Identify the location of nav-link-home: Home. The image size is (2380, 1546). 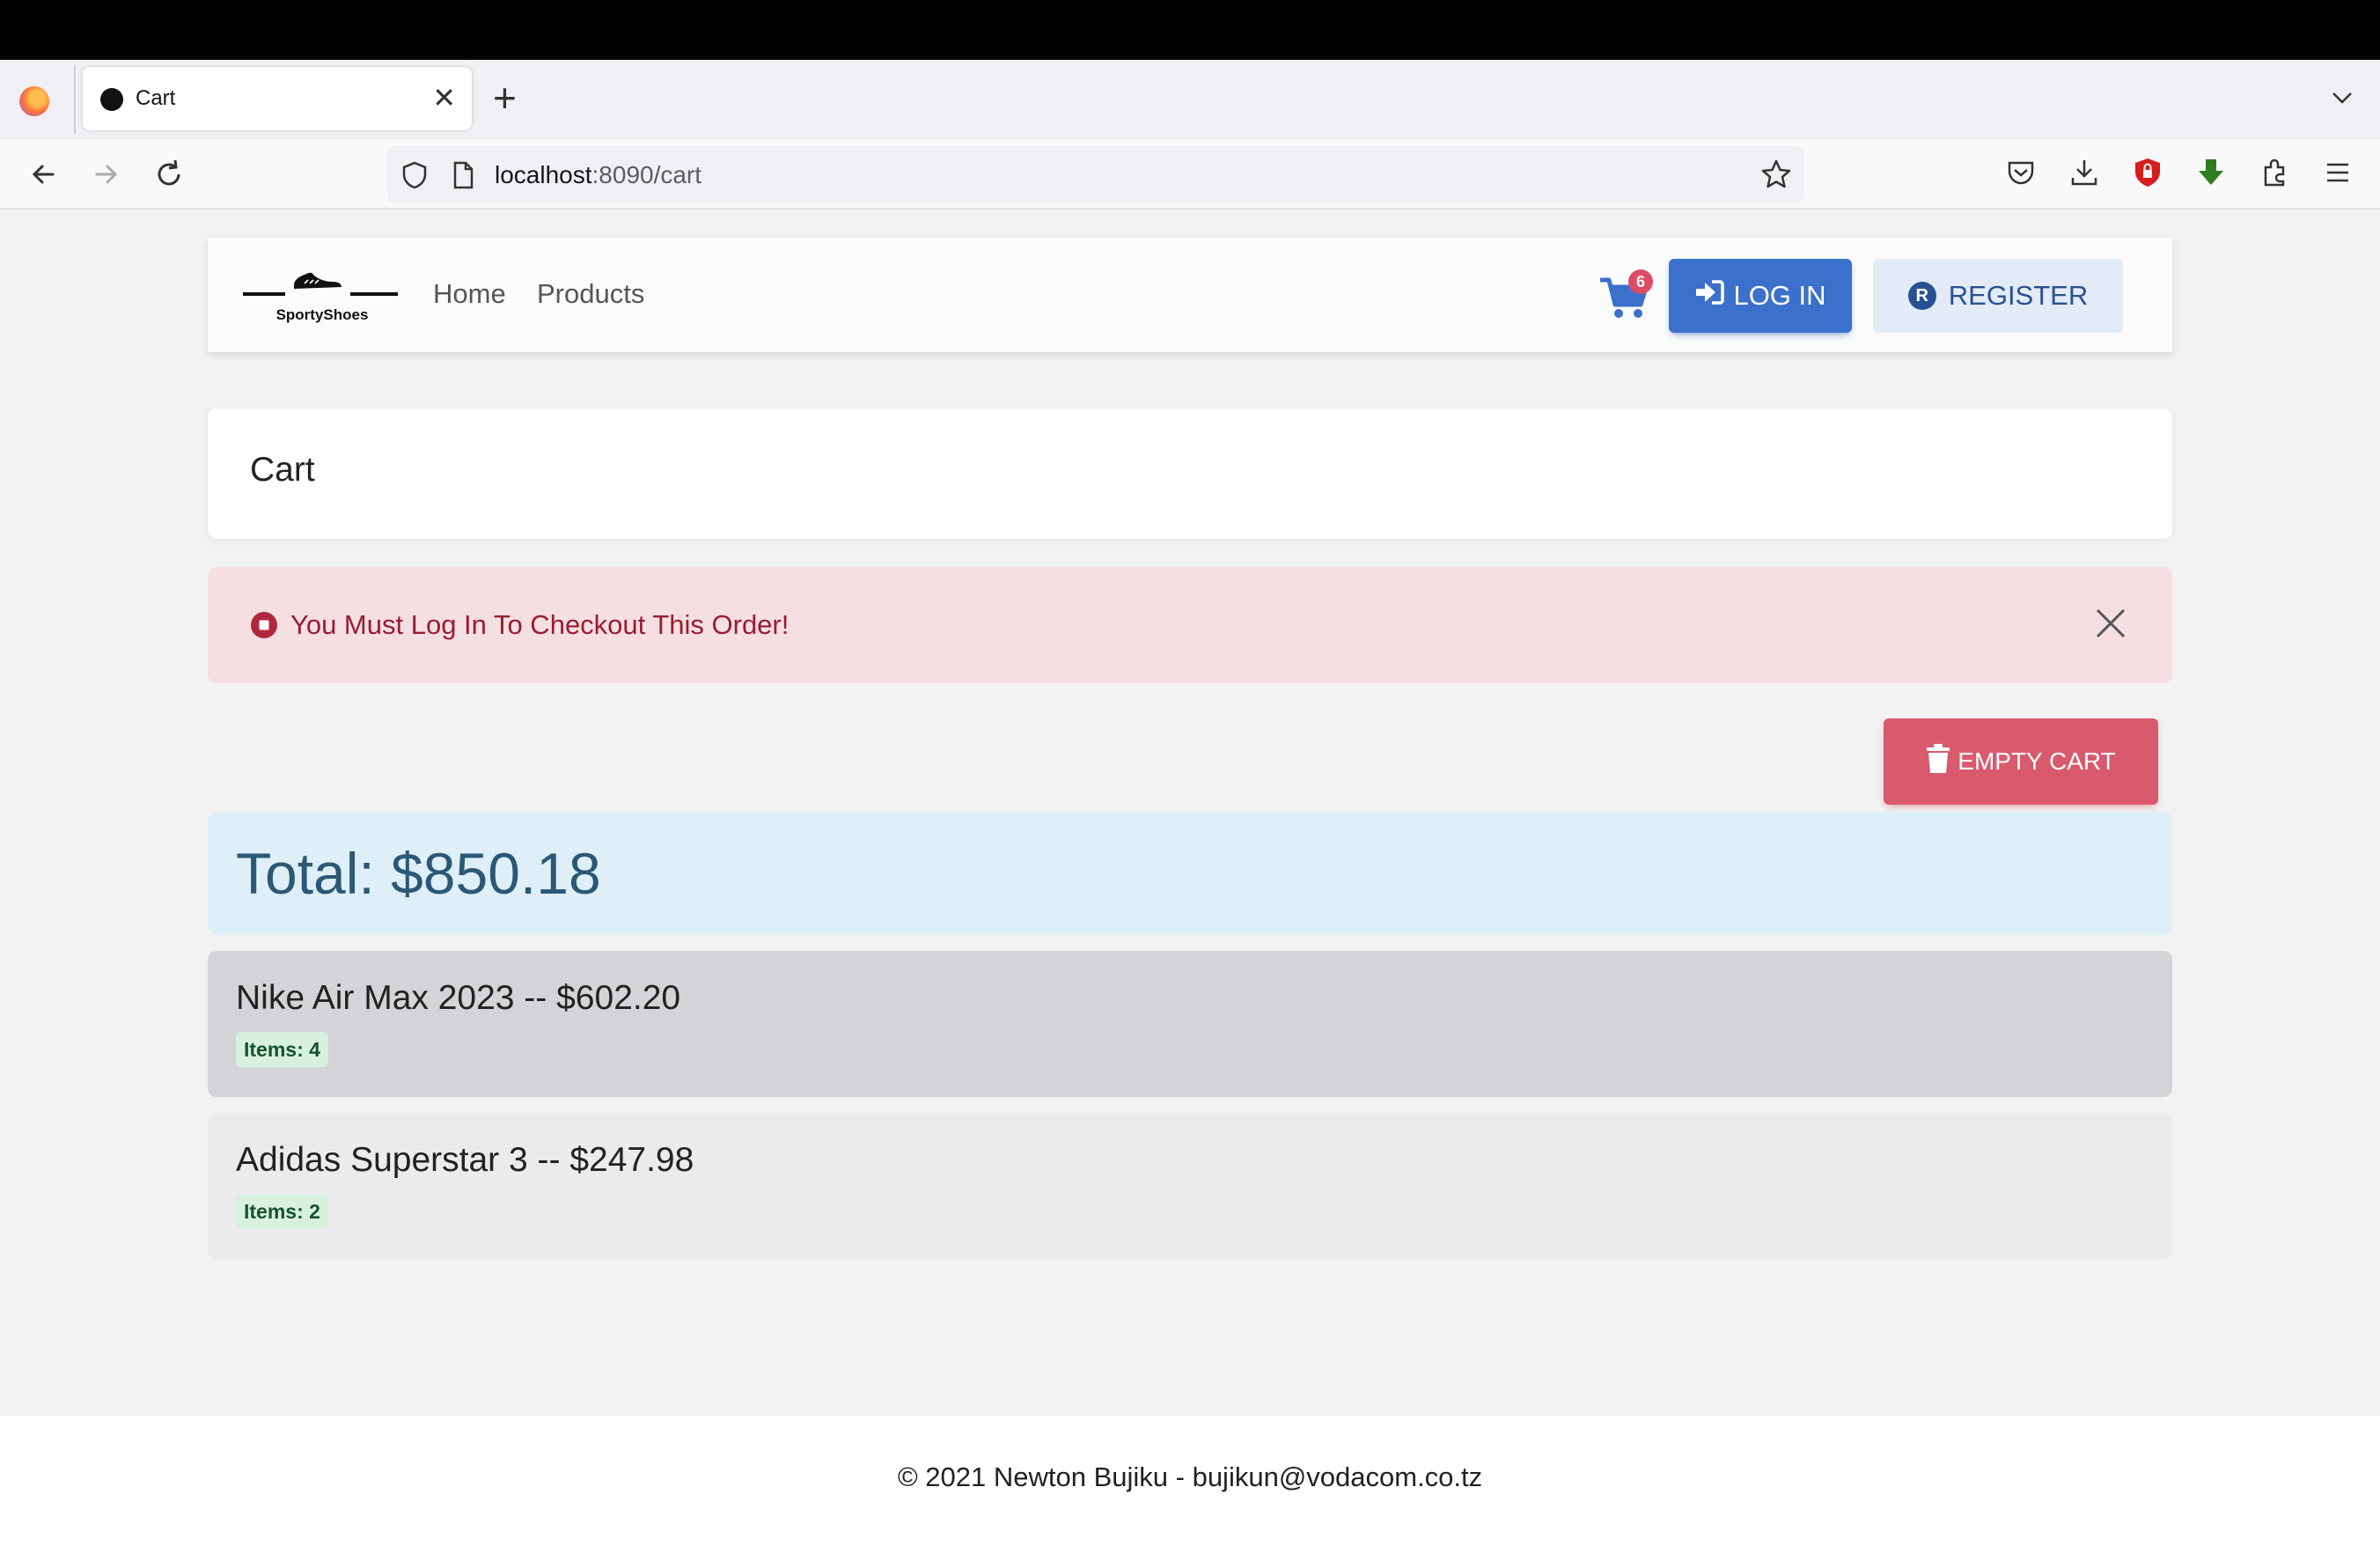
(469, 294).